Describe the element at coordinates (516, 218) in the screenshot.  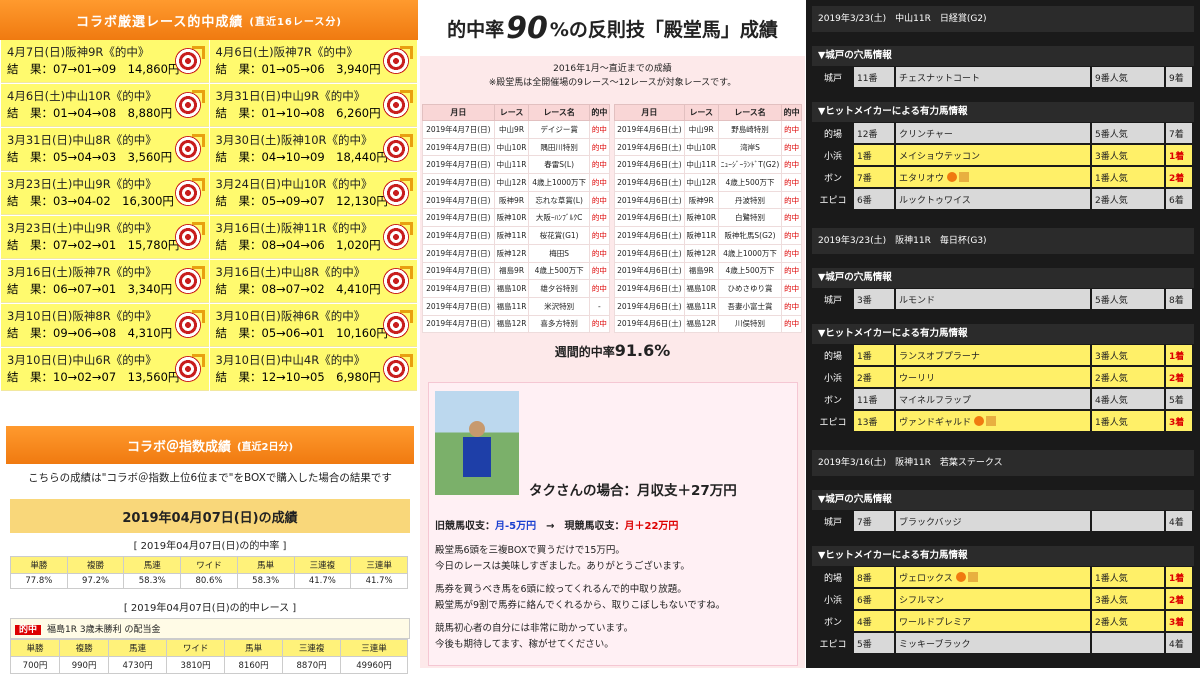
I see `table-row: 2019年4月7日(日) 阪神10R 大阪ｰﾊﾝﾌﾞﾙｸC 的中` at that location.